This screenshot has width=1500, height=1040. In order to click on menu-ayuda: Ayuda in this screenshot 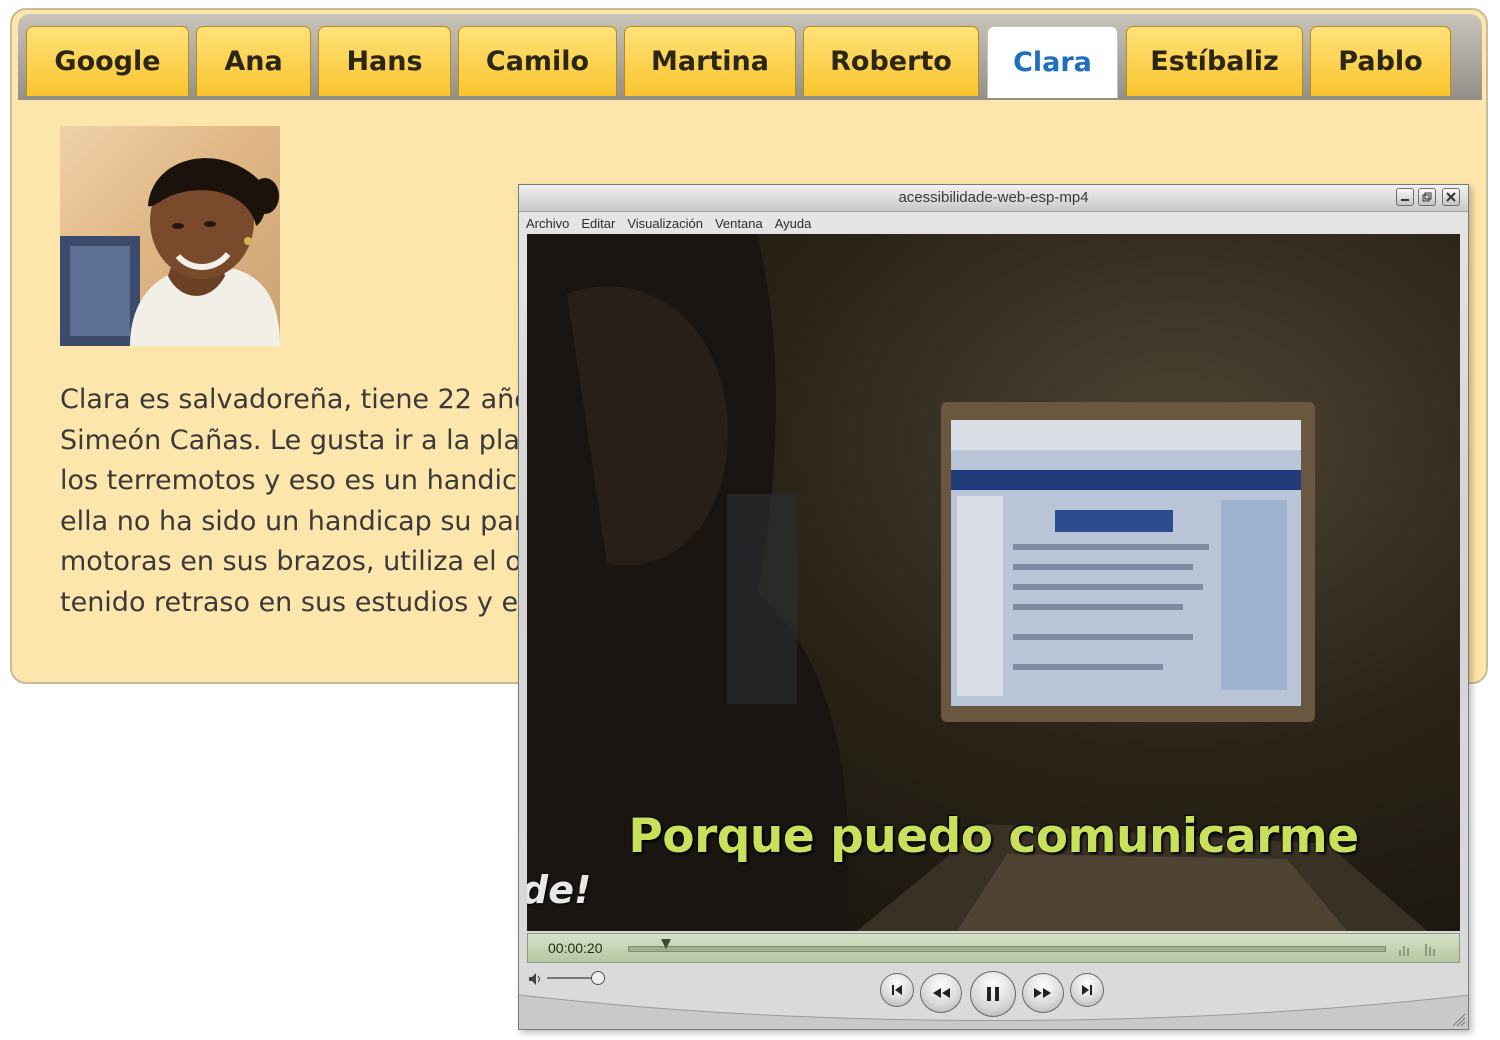, I will do `click(793, 223)`.